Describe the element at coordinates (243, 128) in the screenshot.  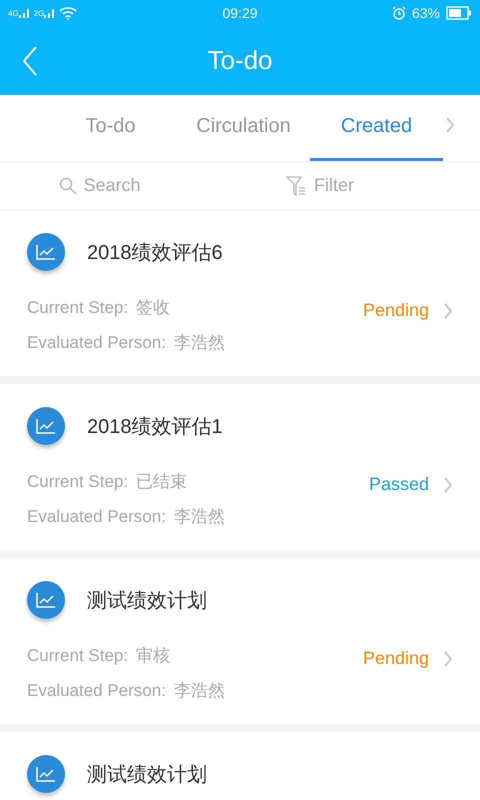
I see `tab: Circulation` at that location.